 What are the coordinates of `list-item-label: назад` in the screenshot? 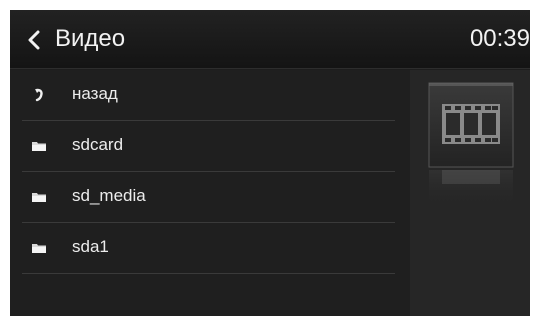 It's located at (95, 93).